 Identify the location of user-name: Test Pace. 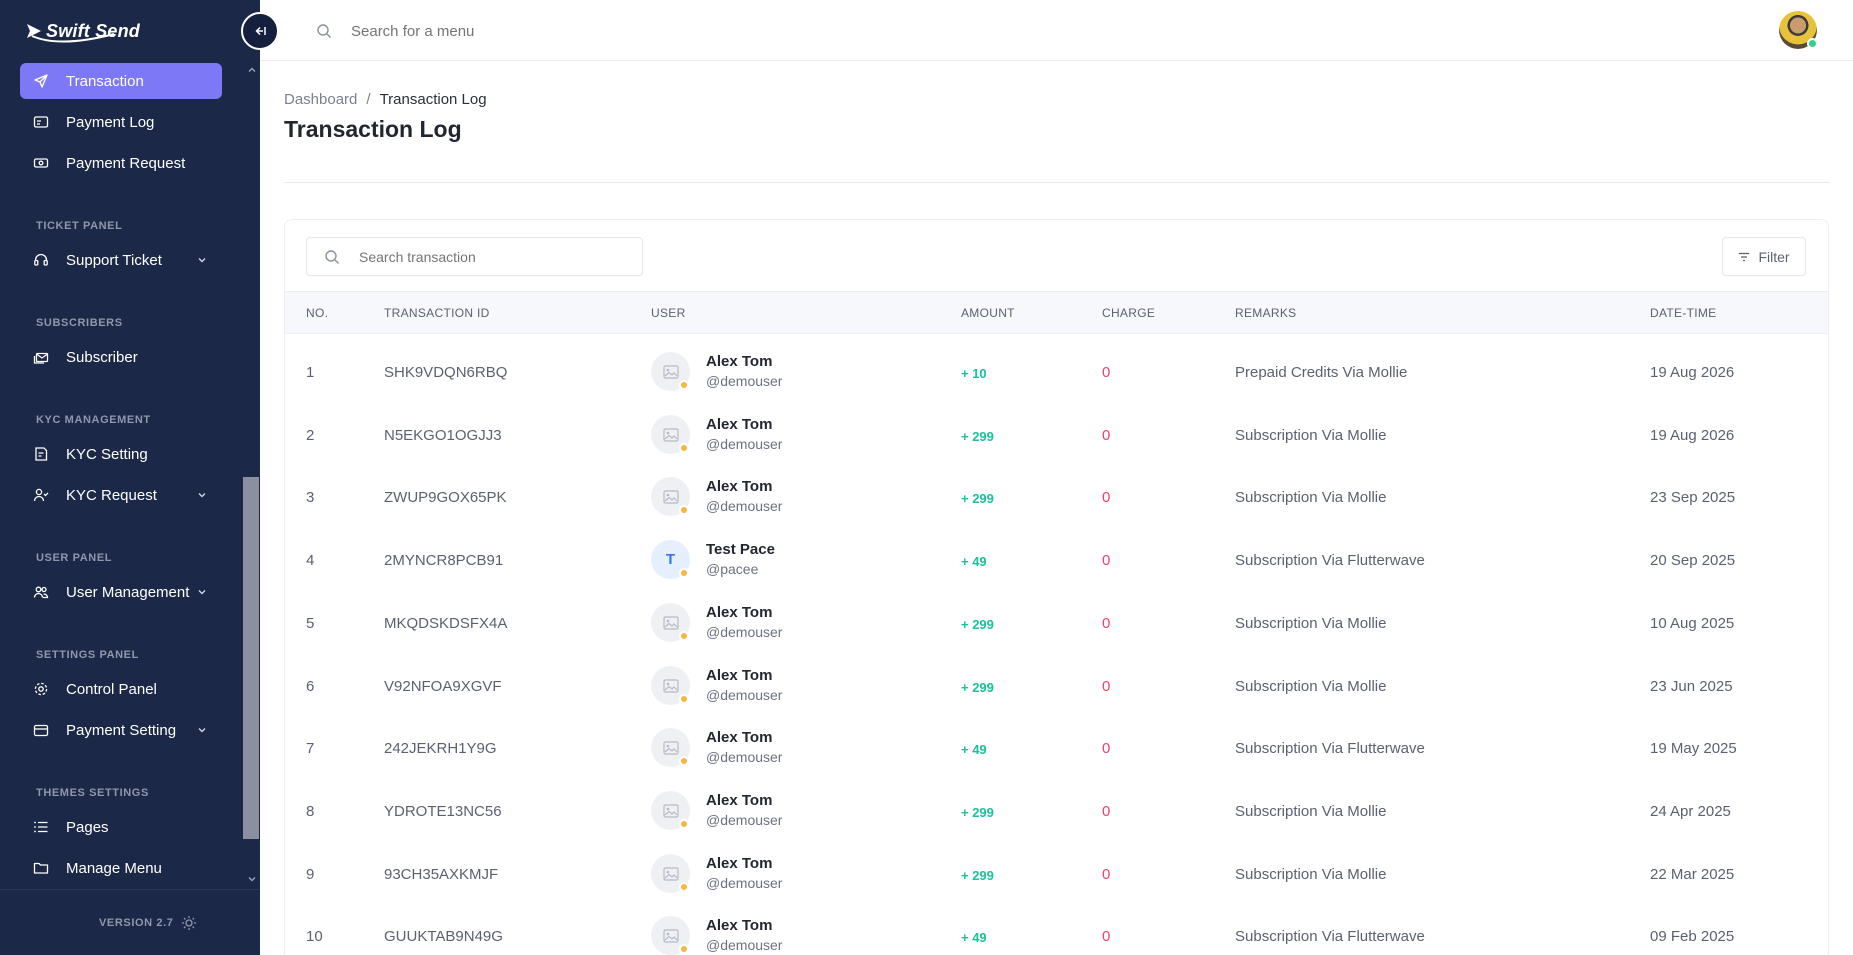
(740, 549).